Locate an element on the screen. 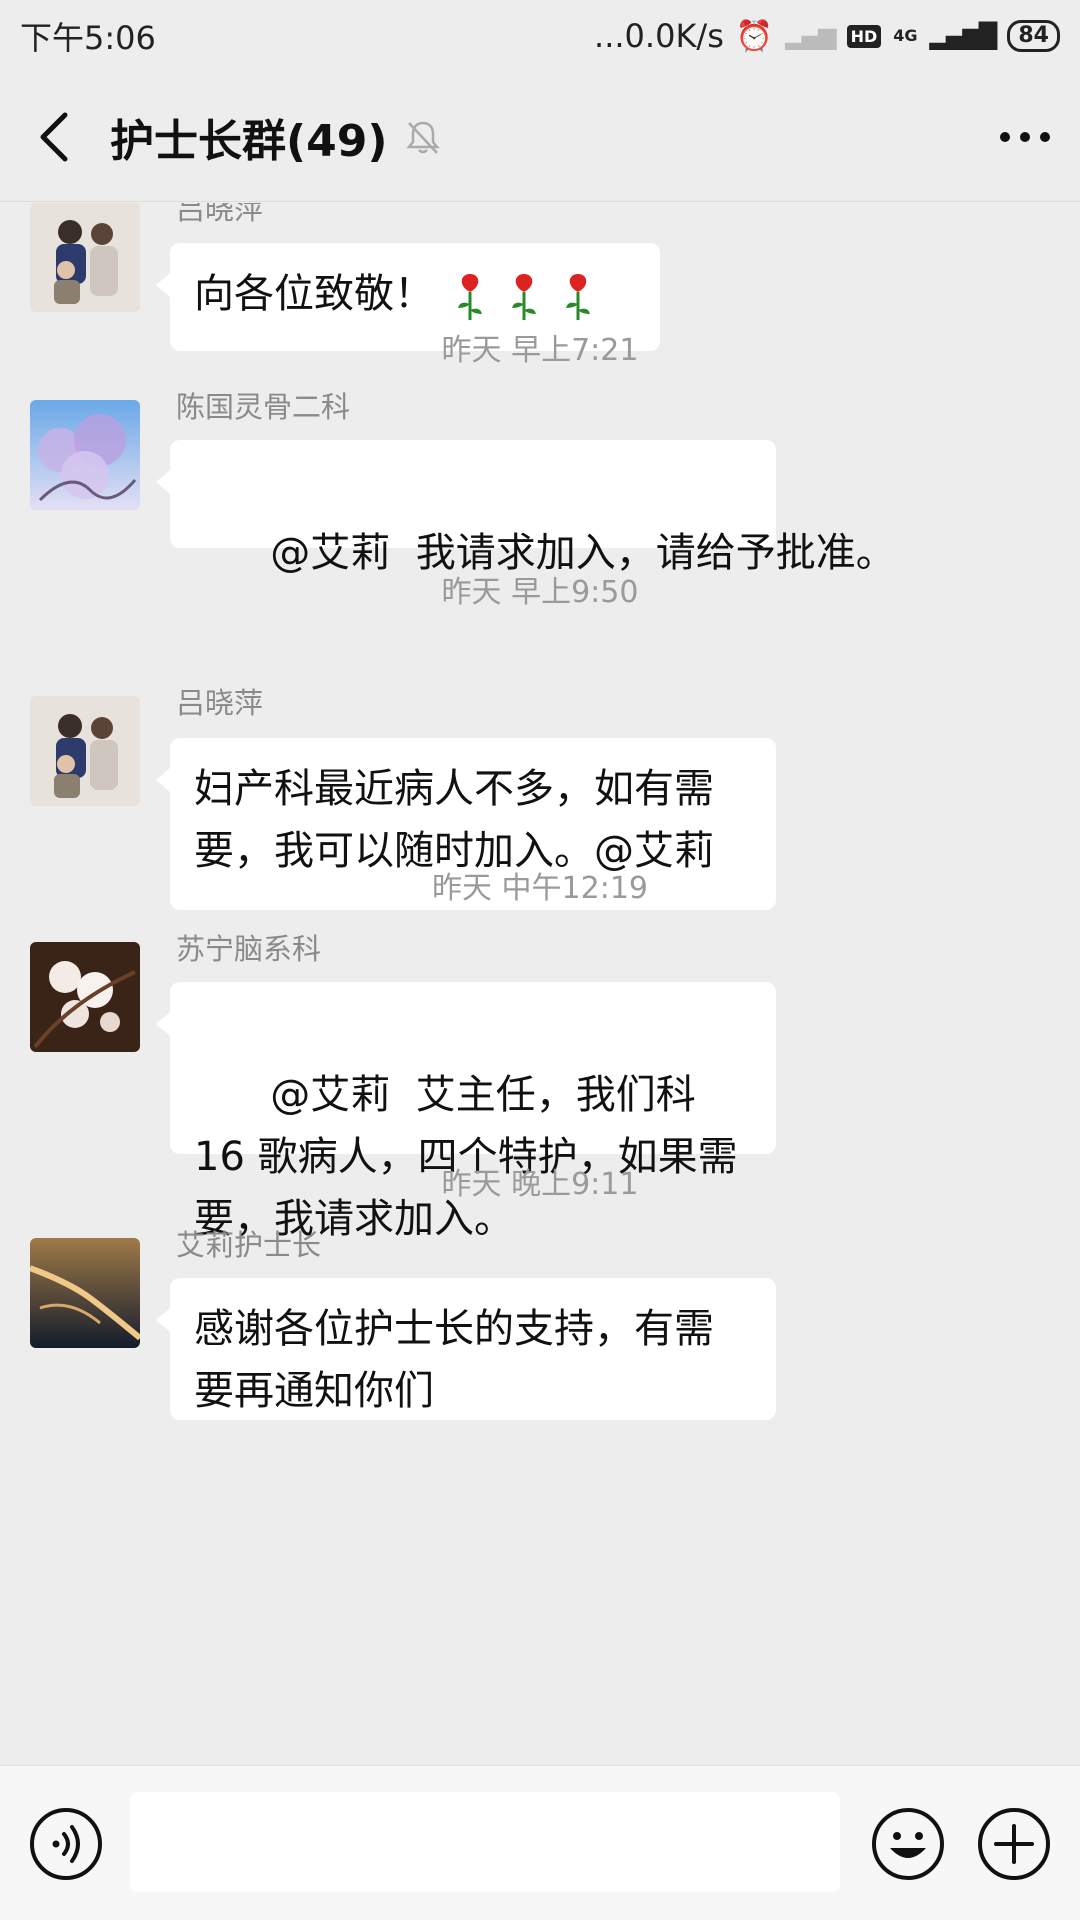  input-bar is located at coordinates (540, 1842).